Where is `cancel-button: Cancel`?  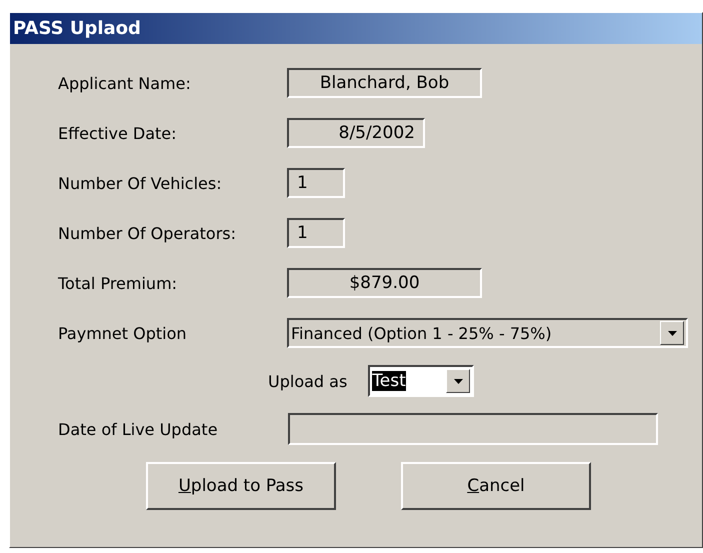 cancel-button: Cancel is located at coordinates (496, 486).